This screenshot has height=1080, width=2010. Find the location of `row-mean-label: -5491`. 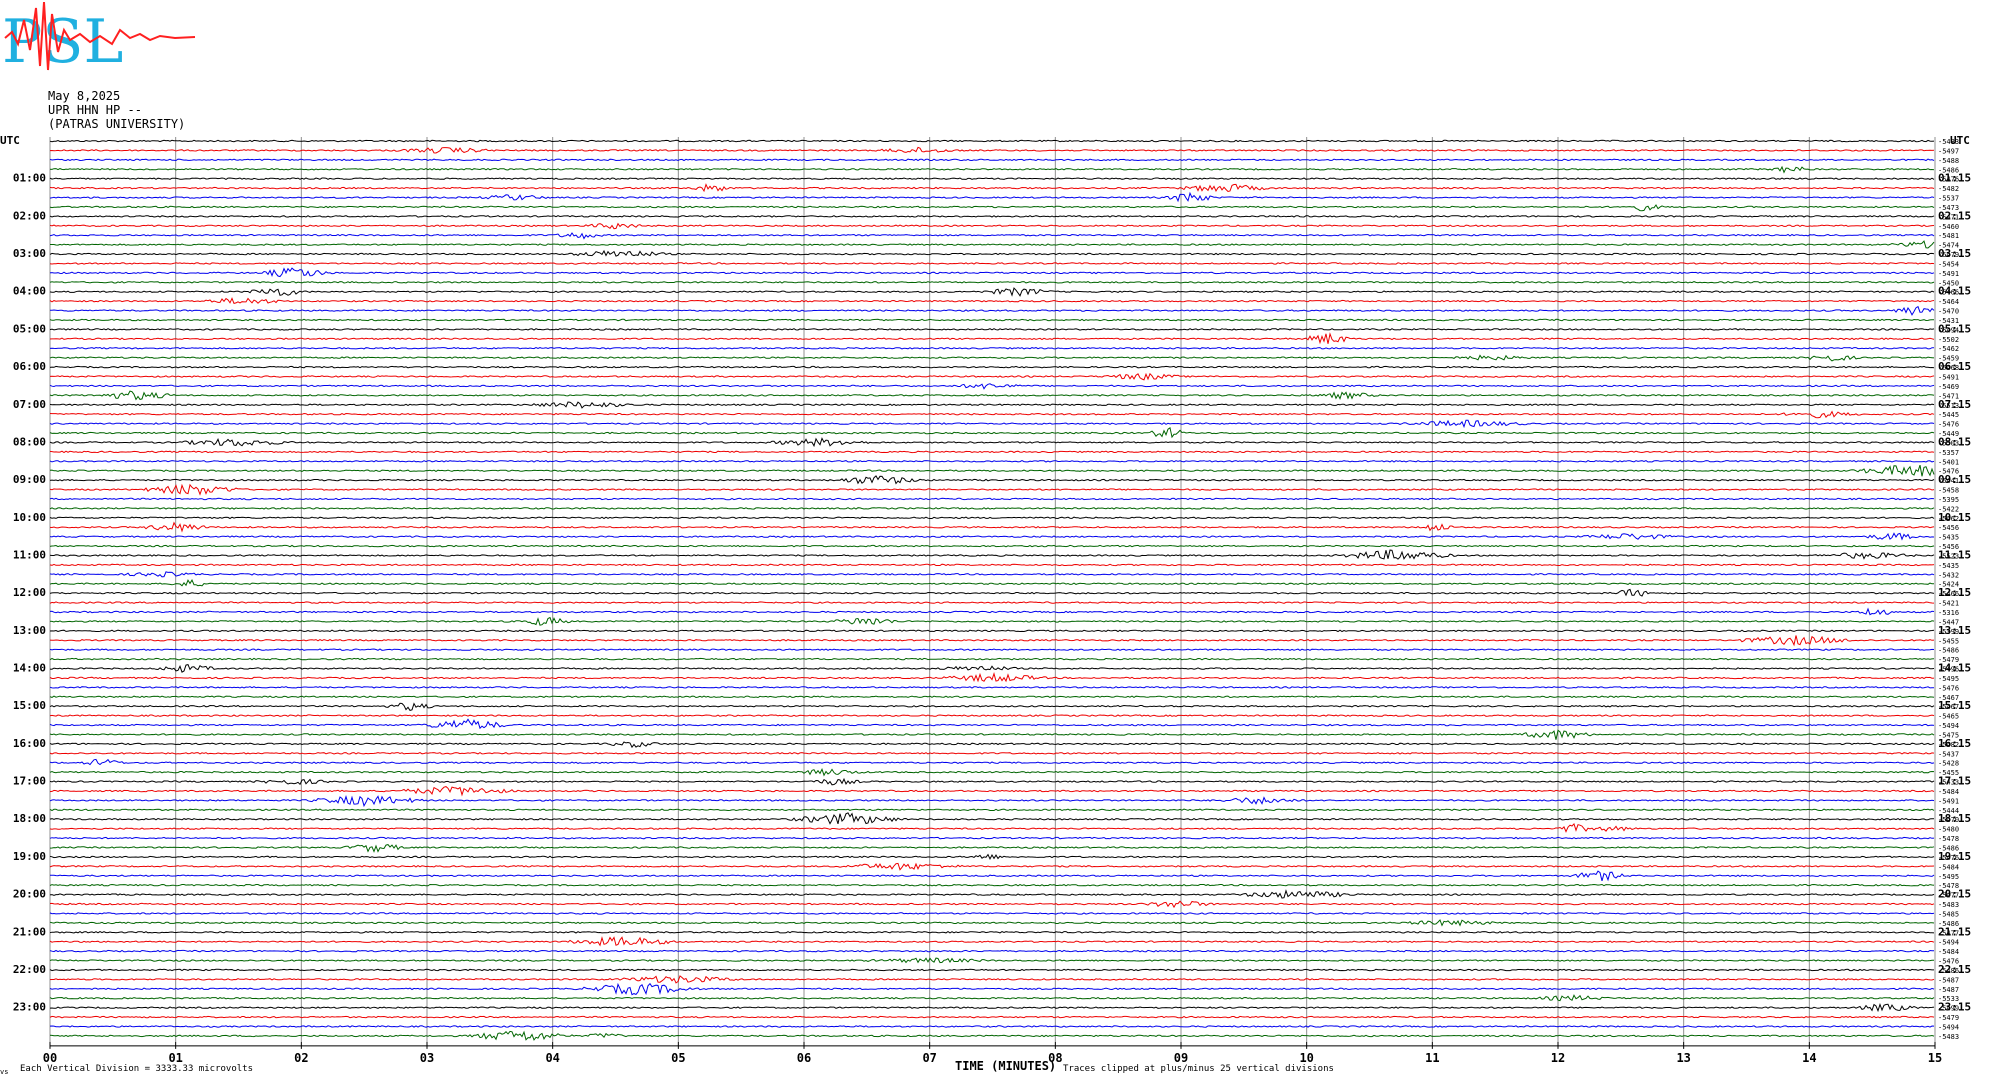

row-mean-label: -5491 is located at coordinates (1948, 274).